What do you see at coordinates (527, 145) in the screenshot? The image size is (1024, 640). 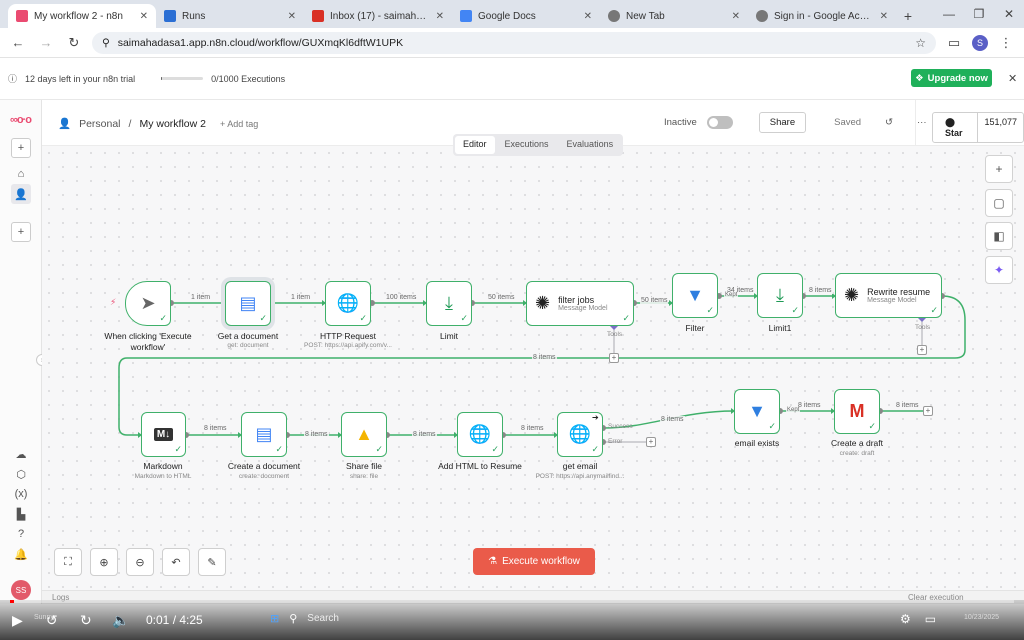 I see `tab-executions: Executions` at bounding box center [527, 145].